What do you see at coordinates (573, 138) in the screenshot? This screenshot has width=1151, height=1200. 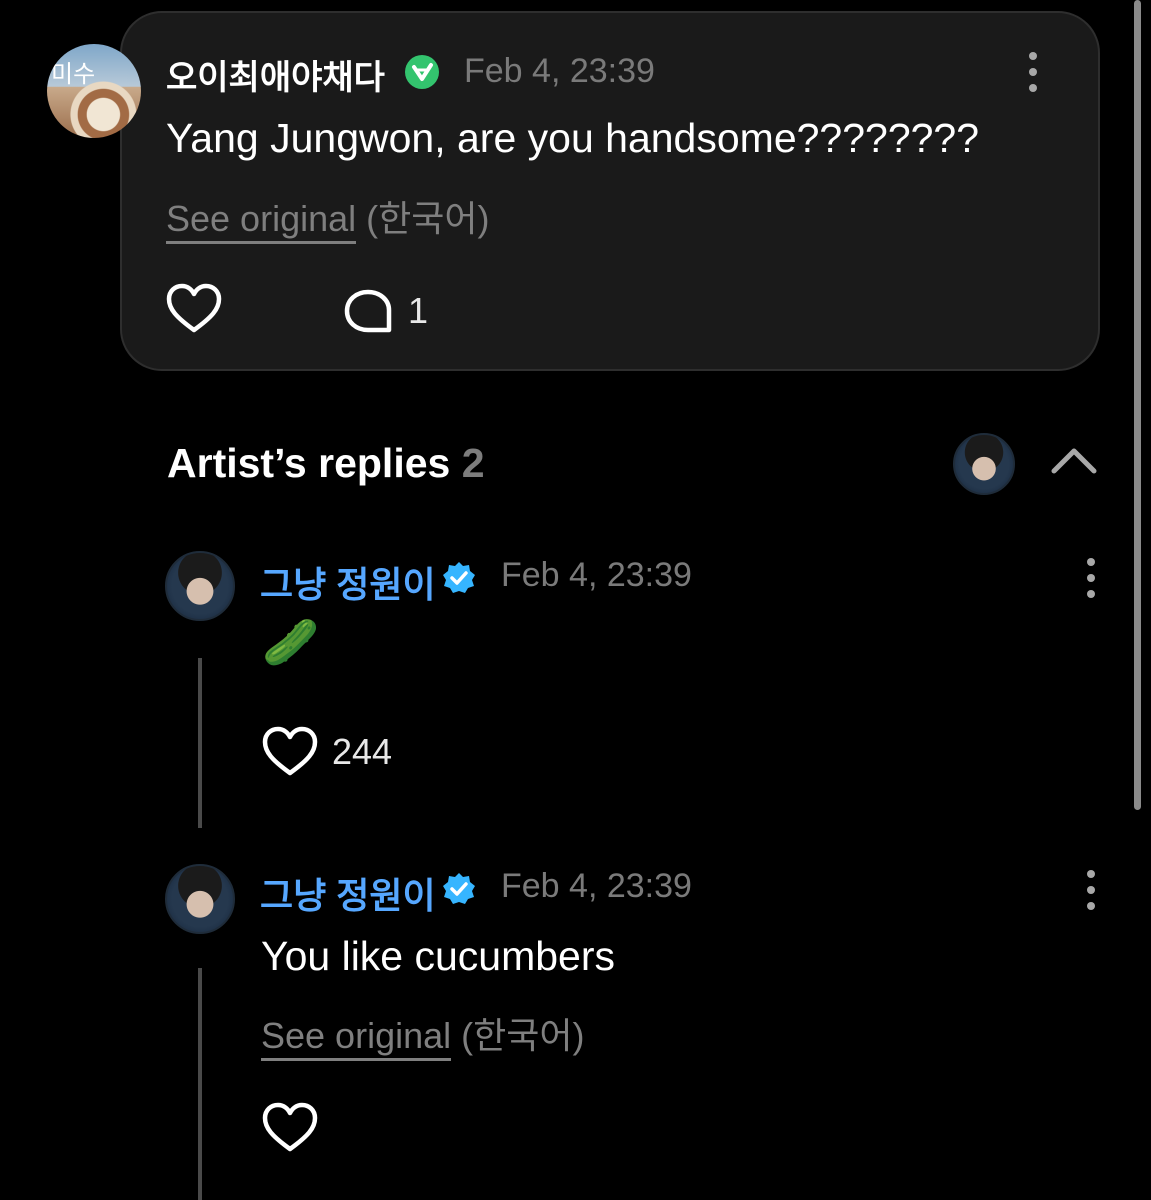 I see `comment-text: Yang Jungwon, are you handsome????????` at bounding box center [573, 138].